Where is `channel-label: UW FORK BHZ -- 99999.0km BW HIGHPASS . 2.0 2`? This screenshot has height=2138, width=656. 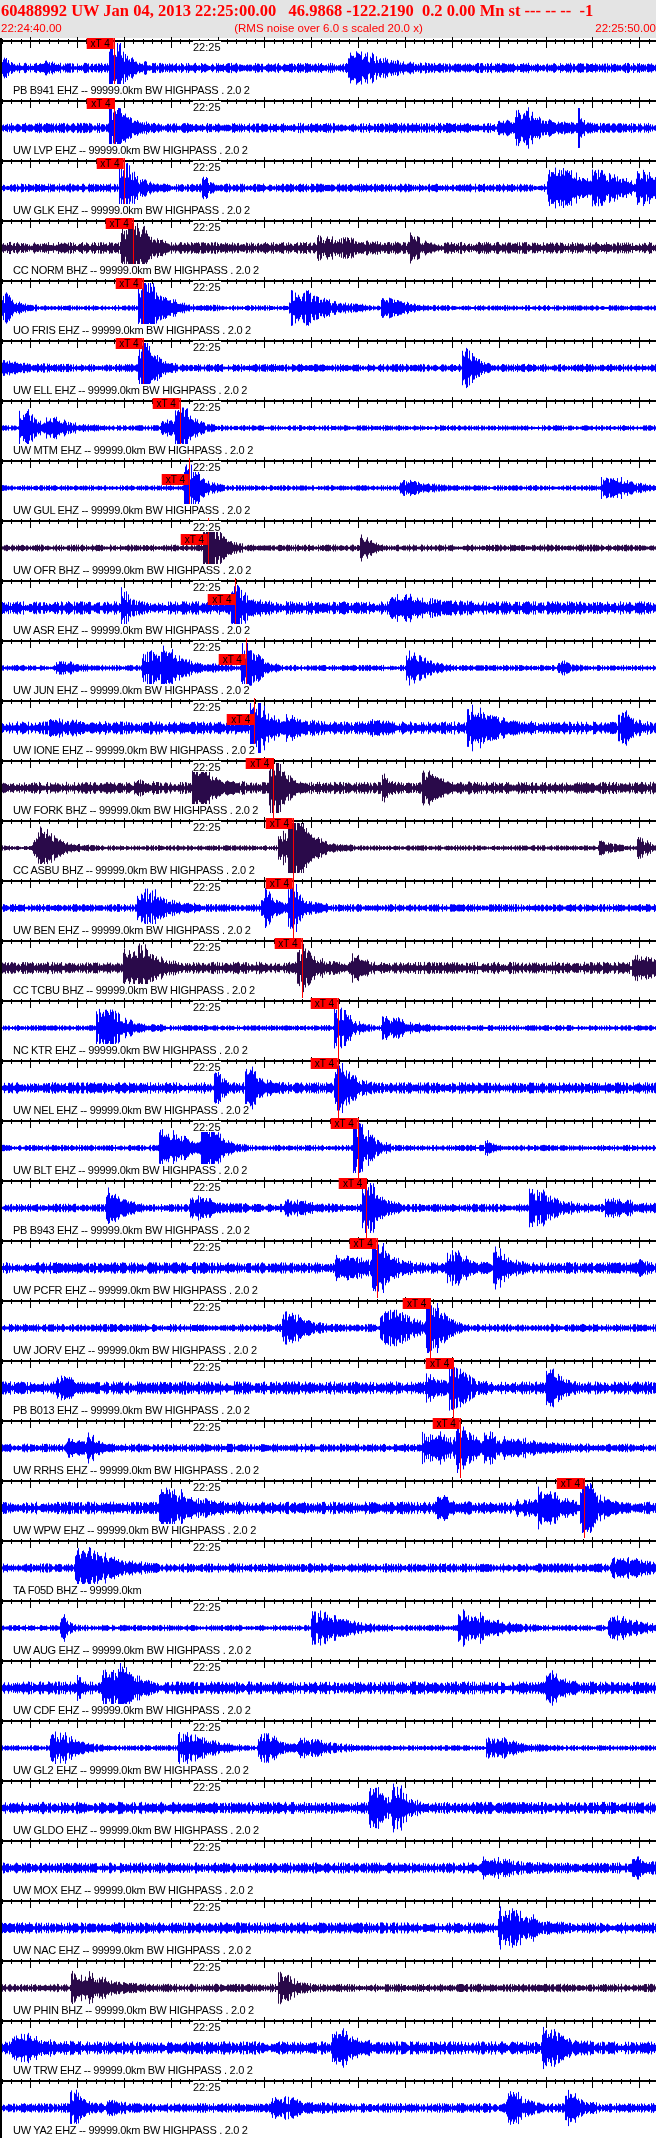 channel-label: UW FORK BHZ -- 99999.0km BW HIGHPASS . 2.0 2 is located at coordinates (136, 811).